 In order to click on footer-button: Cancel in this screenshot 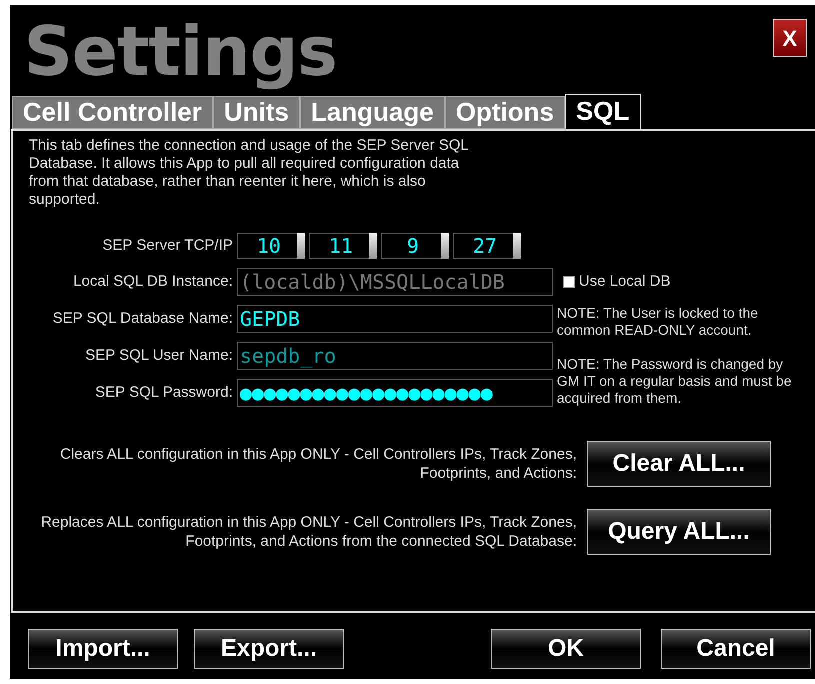, I will do `click(736, 649)`.